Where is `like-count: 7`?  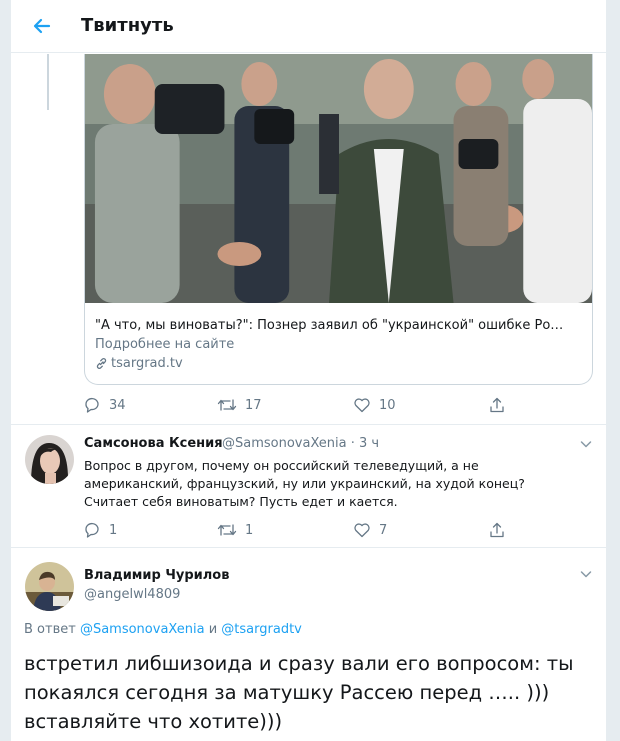 like-count: 7 is located at coordinates (383, 530).